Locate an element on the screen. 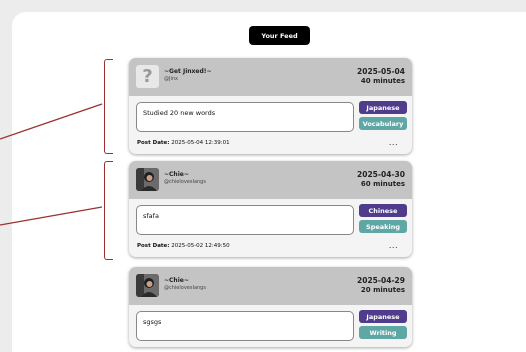 The height and width of the screenshot is (352, 526). post-date: Post Date: 2025-05-04 12:39:01 is located at coordinates (183, 143).